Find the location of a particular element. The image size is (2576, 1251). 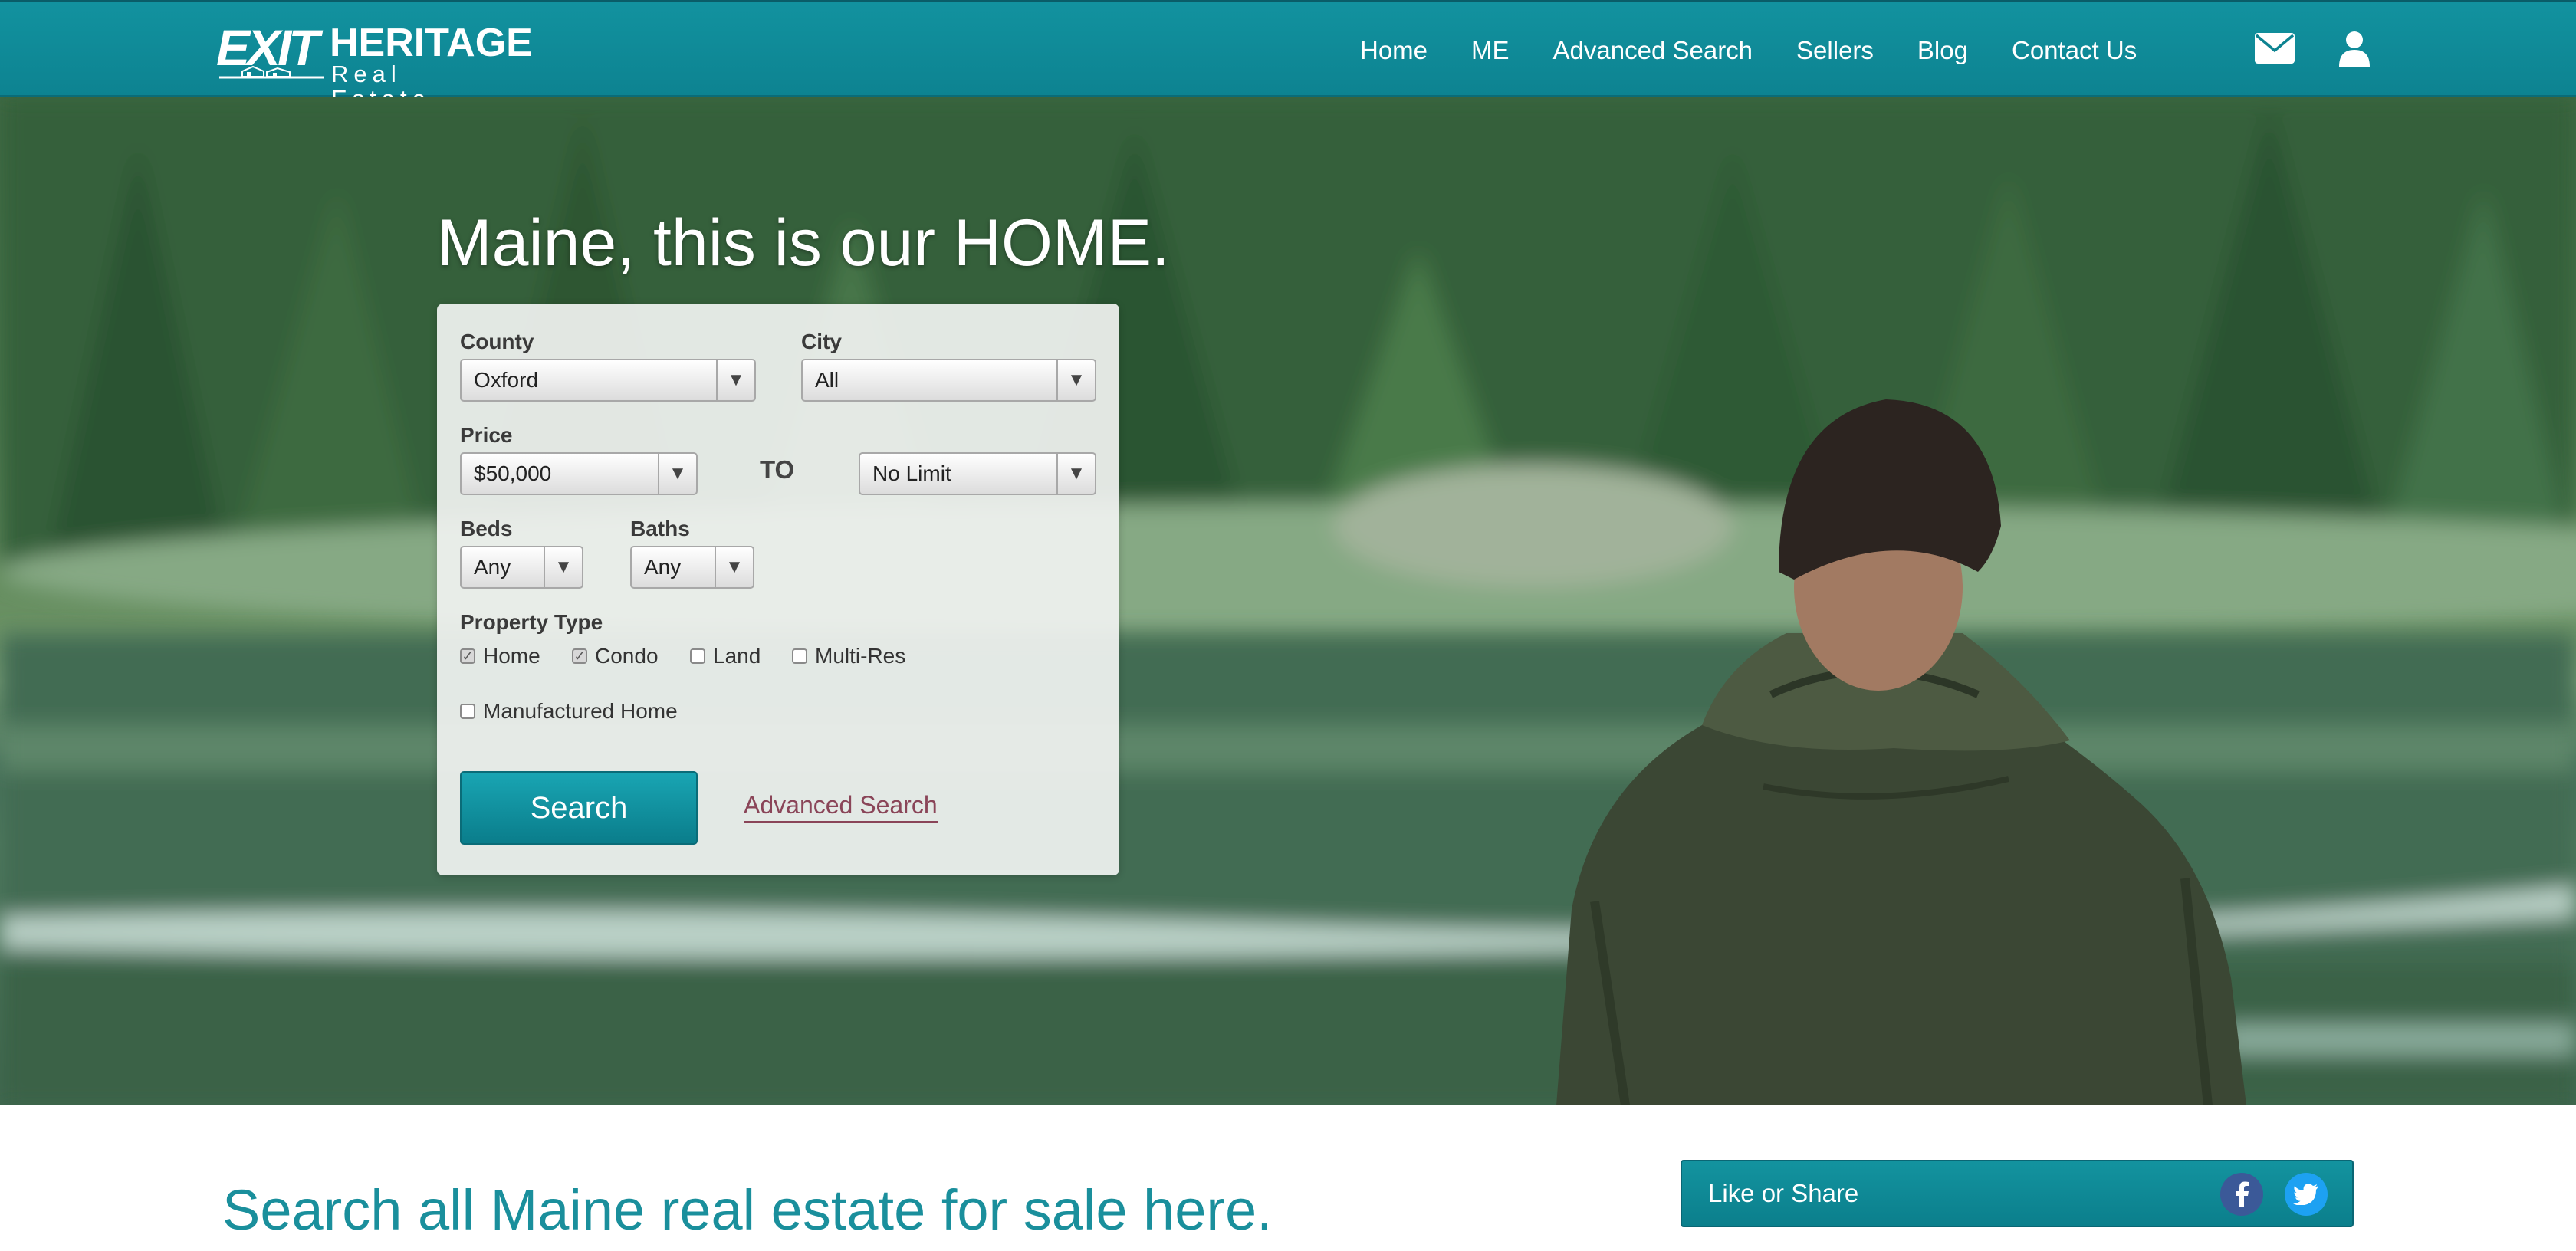

property-type-home-checkbox: ✓ Home is located at coordinates (500, 656).